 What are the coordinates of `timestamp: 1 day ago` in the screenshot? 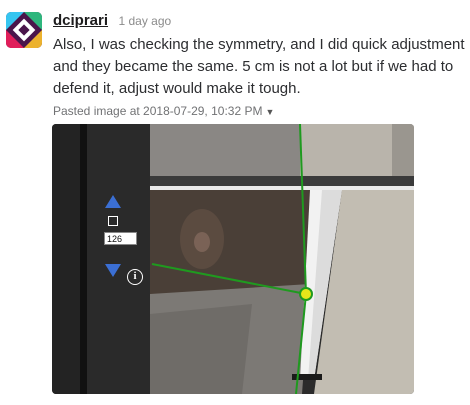 It's located at (144, 21).